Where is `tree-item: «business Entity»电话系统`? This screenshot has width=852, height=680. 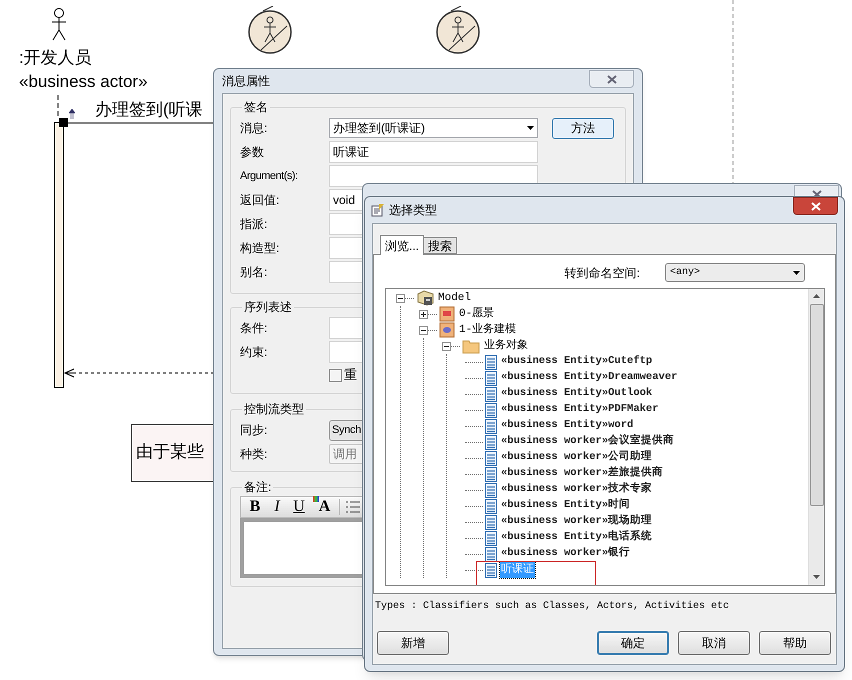 tree-item: «business Entity»电话系统 is located at coordinates (577, 538).